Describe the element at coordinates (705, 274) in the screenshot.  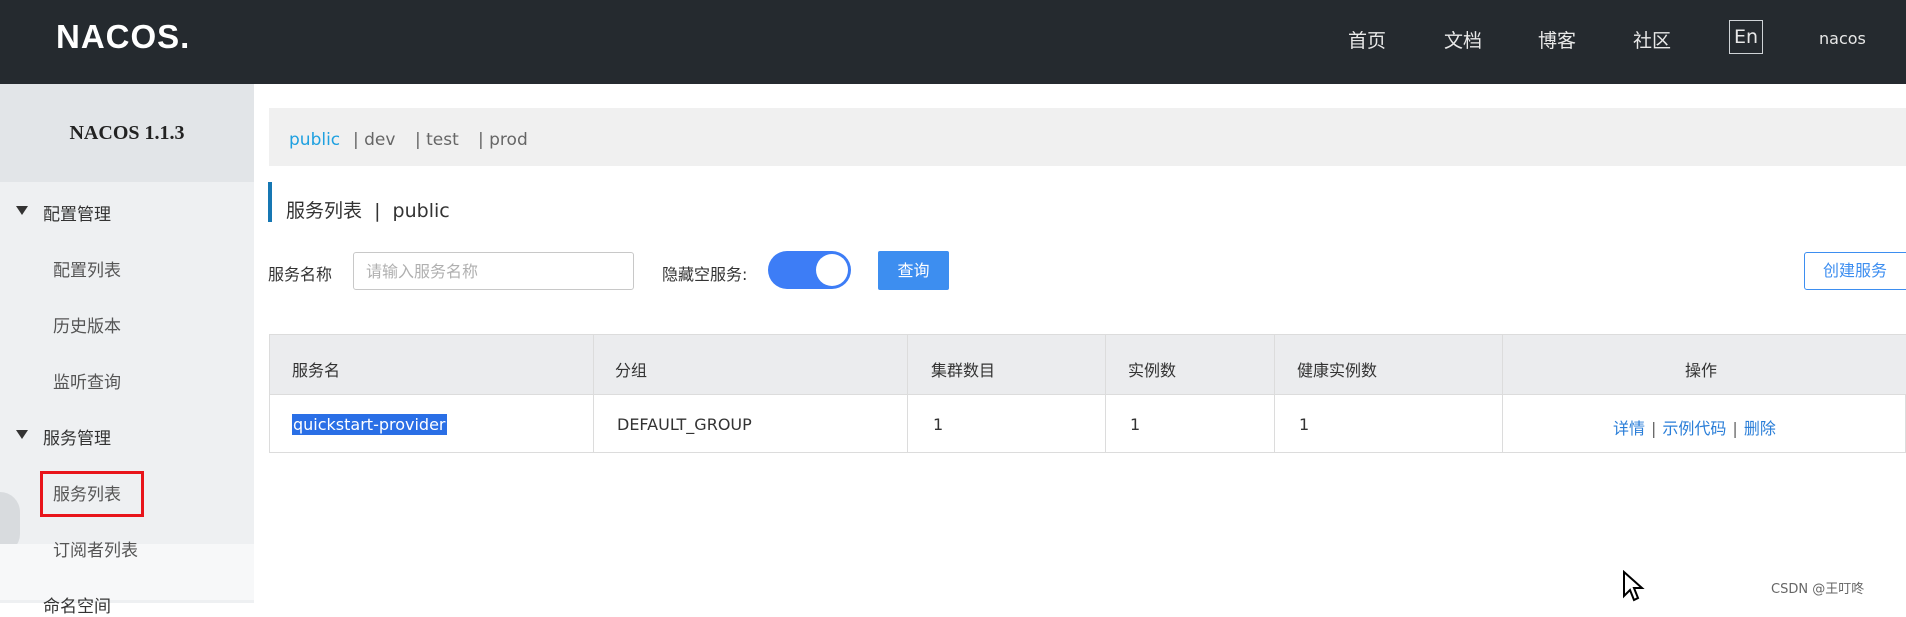
I see `hide-empty-label: 隐藏空服务:` at that location.